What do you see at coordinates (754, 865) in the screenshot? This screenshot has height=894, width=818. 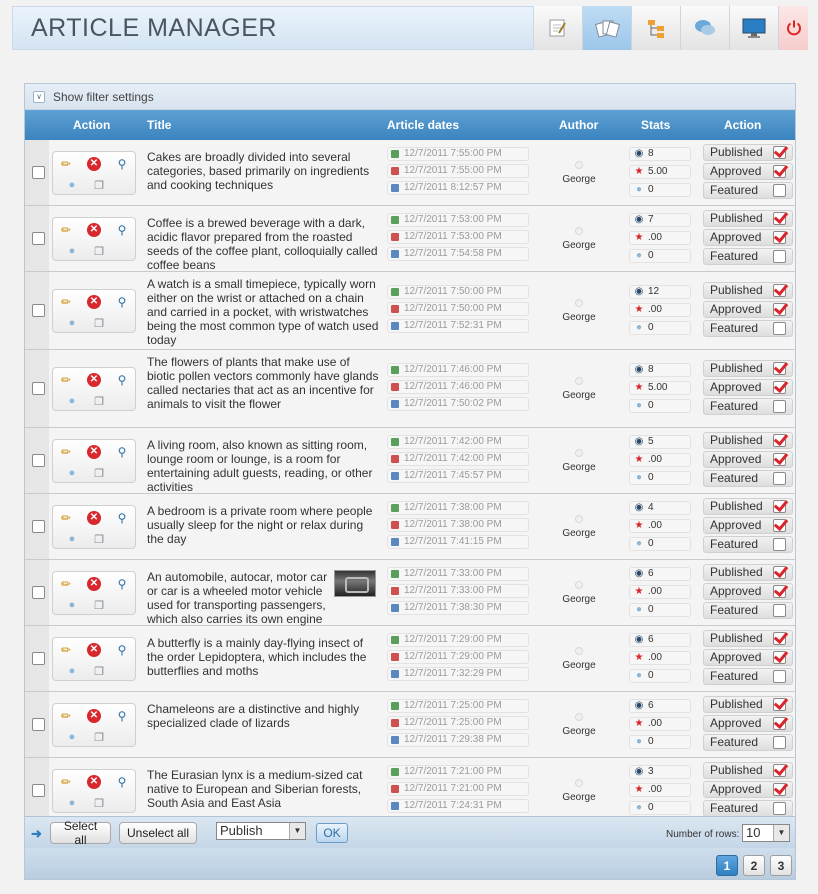 I see `page-2-button: 2` at bounding box center [754, 865].